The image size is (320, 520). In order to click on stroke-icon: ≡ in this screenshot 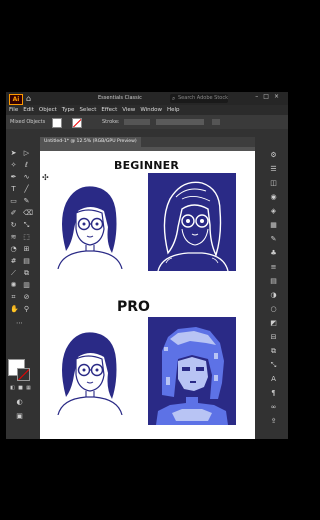, I will do `click(273, 267)`.